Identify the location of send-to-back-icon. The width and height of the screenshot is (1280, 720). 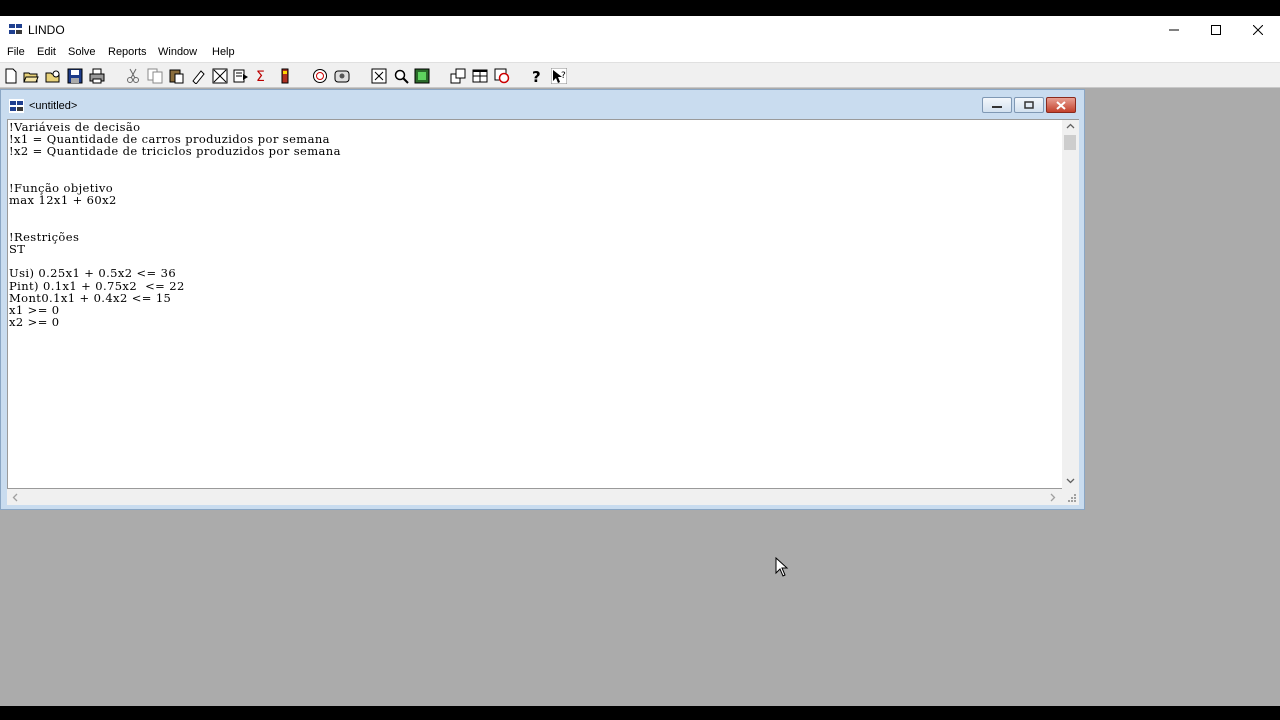
(379, 76).